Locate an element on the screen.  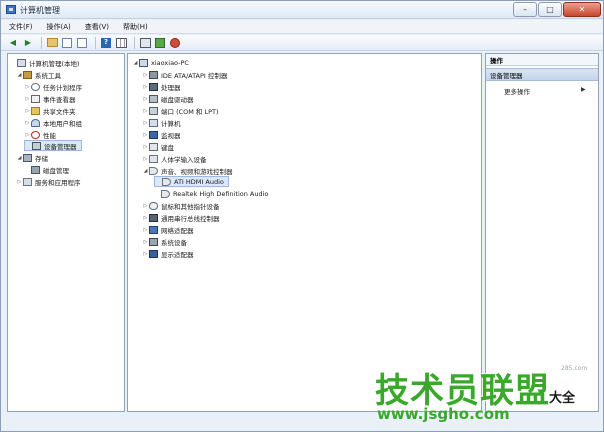
device-label: 鼠标和其他指针设备 is located at coordinates (190, 206).